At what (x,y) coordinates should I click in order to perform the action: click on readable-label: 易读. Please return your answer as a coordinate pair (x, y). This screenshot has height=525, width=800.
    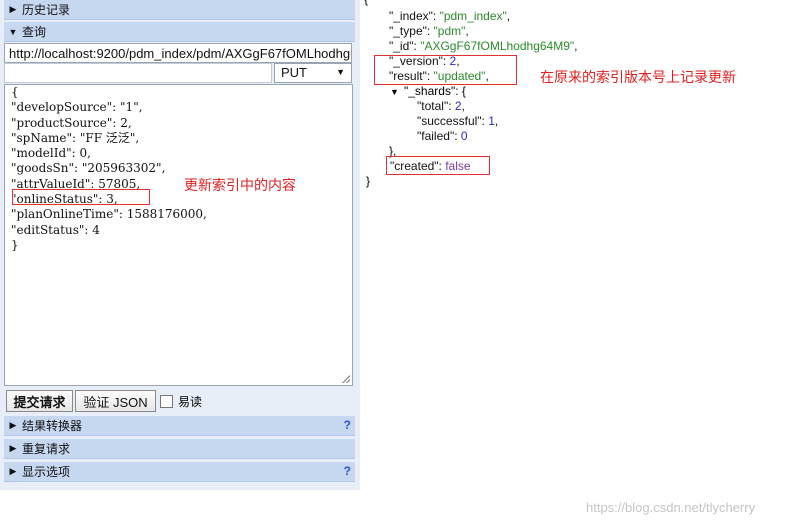
    Looking at the image, I should click on (190, 402).